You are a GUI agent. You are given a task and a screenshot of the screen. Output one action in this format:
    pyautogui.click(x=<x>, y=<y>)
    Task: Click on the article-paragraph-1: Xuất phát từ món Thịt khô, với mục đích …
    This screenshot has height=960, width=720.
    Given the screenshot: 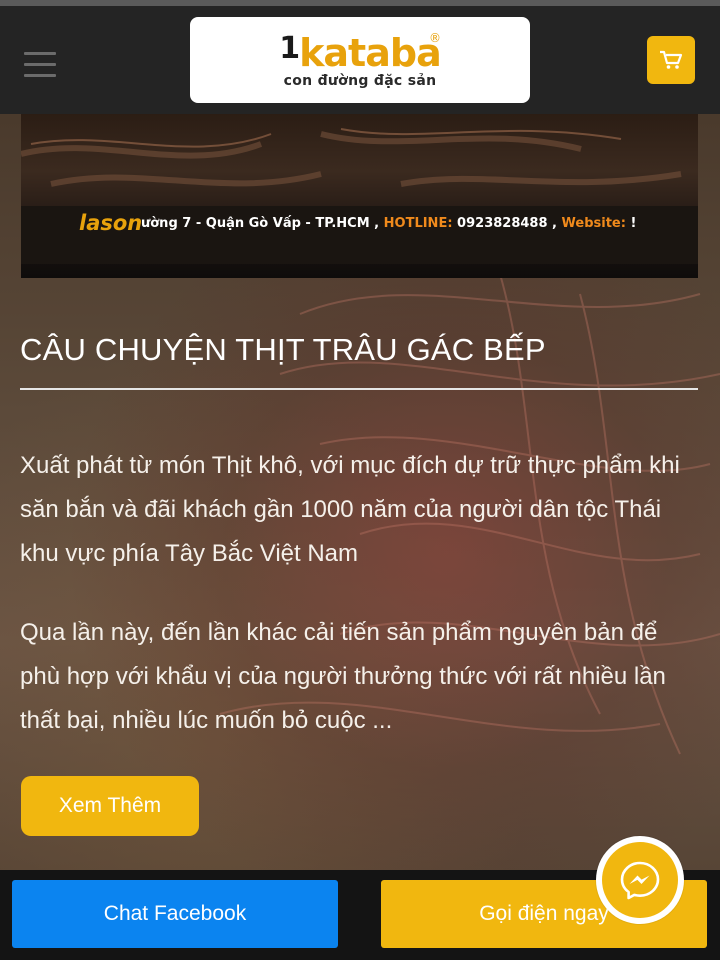 What is the action you would take?
    pyautogui.click(x=350, y=509)
    